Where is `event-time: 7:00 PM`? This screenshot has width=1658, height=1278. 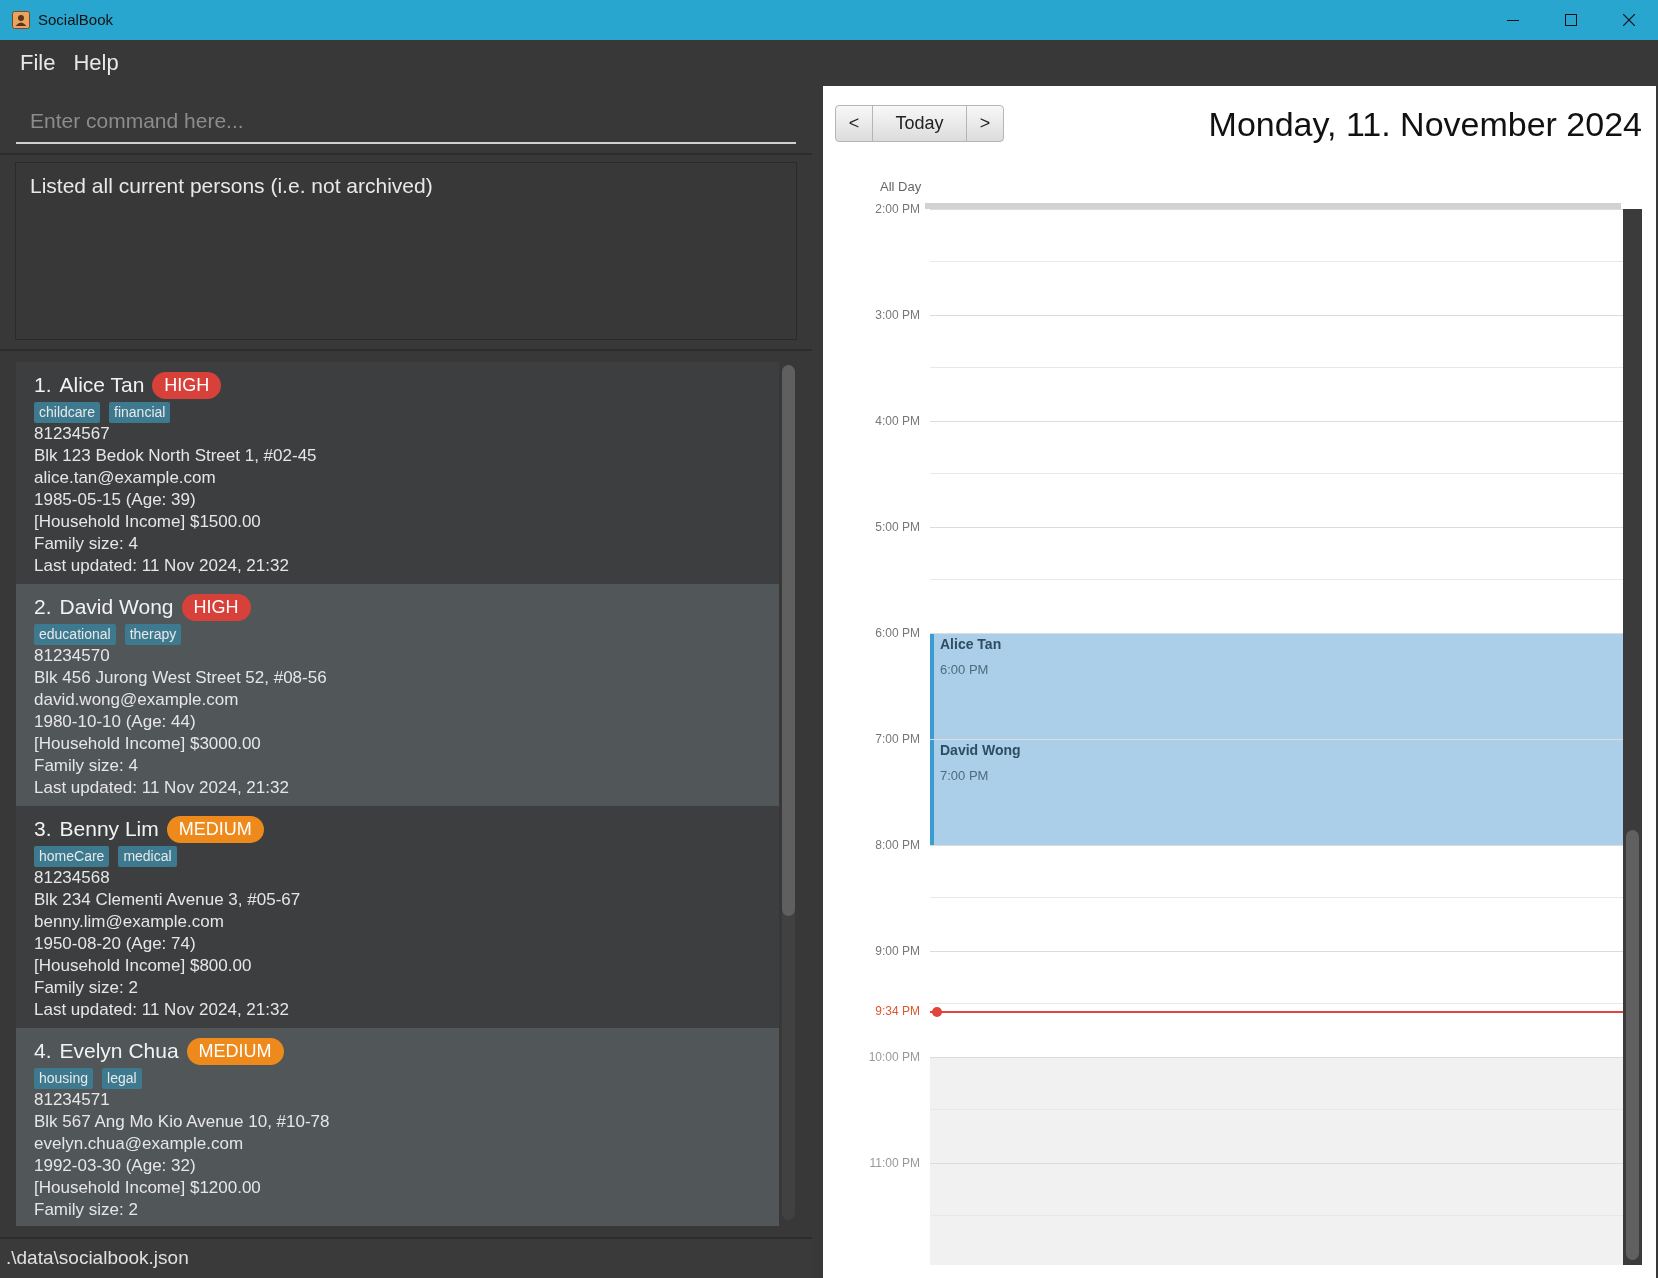
event-time: 7:00 PM is located at coordinates (964, 776).